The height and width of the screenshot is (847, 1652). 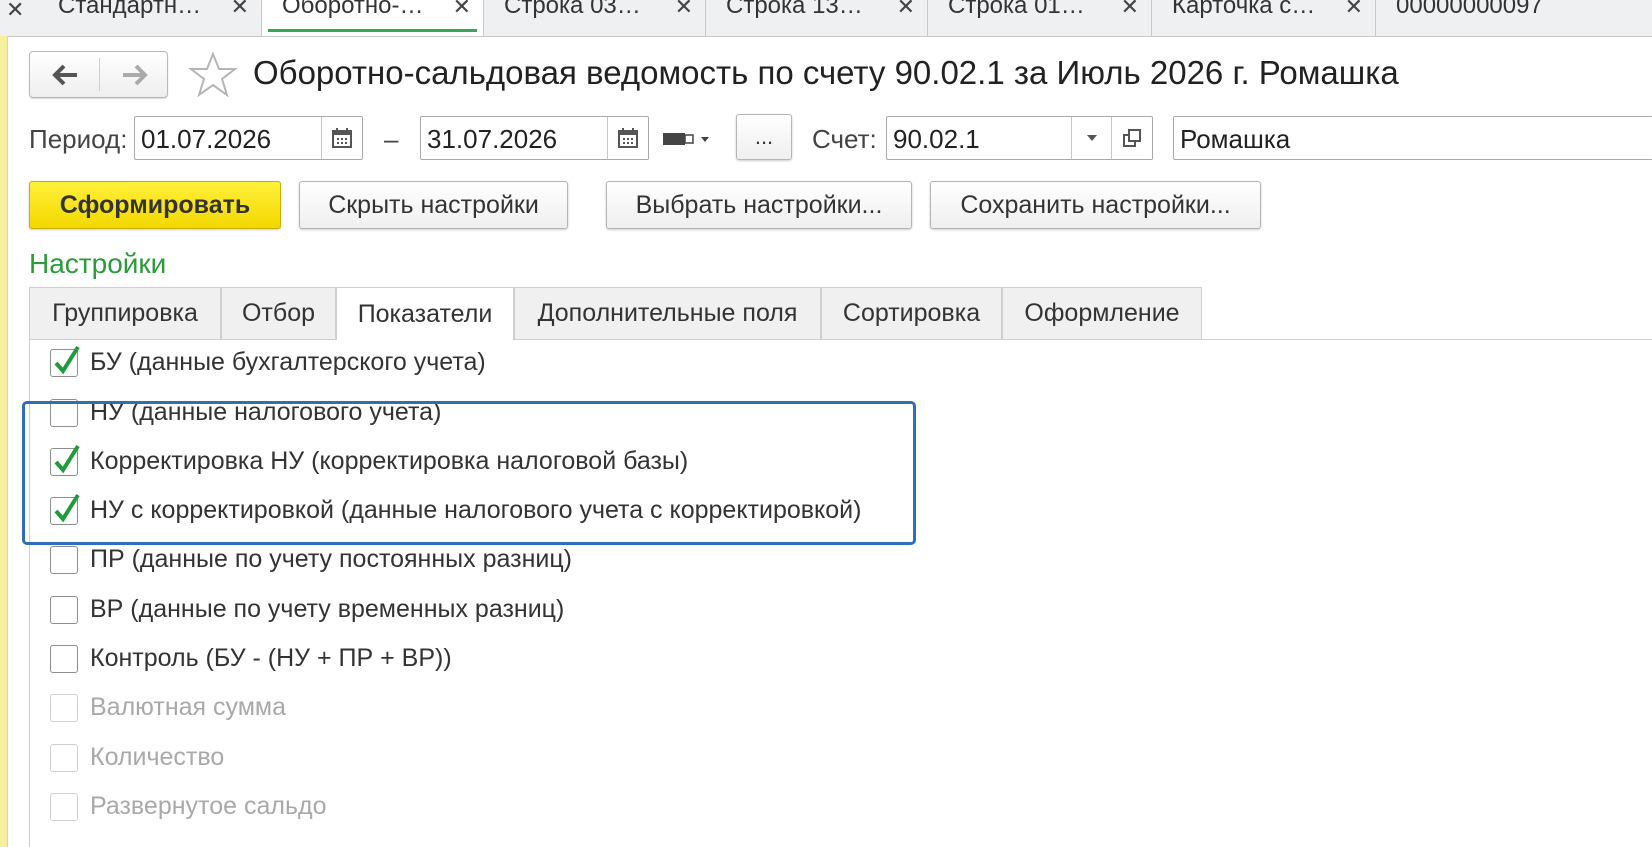 I want to click on open-icon, so click(x=1132, y=138).